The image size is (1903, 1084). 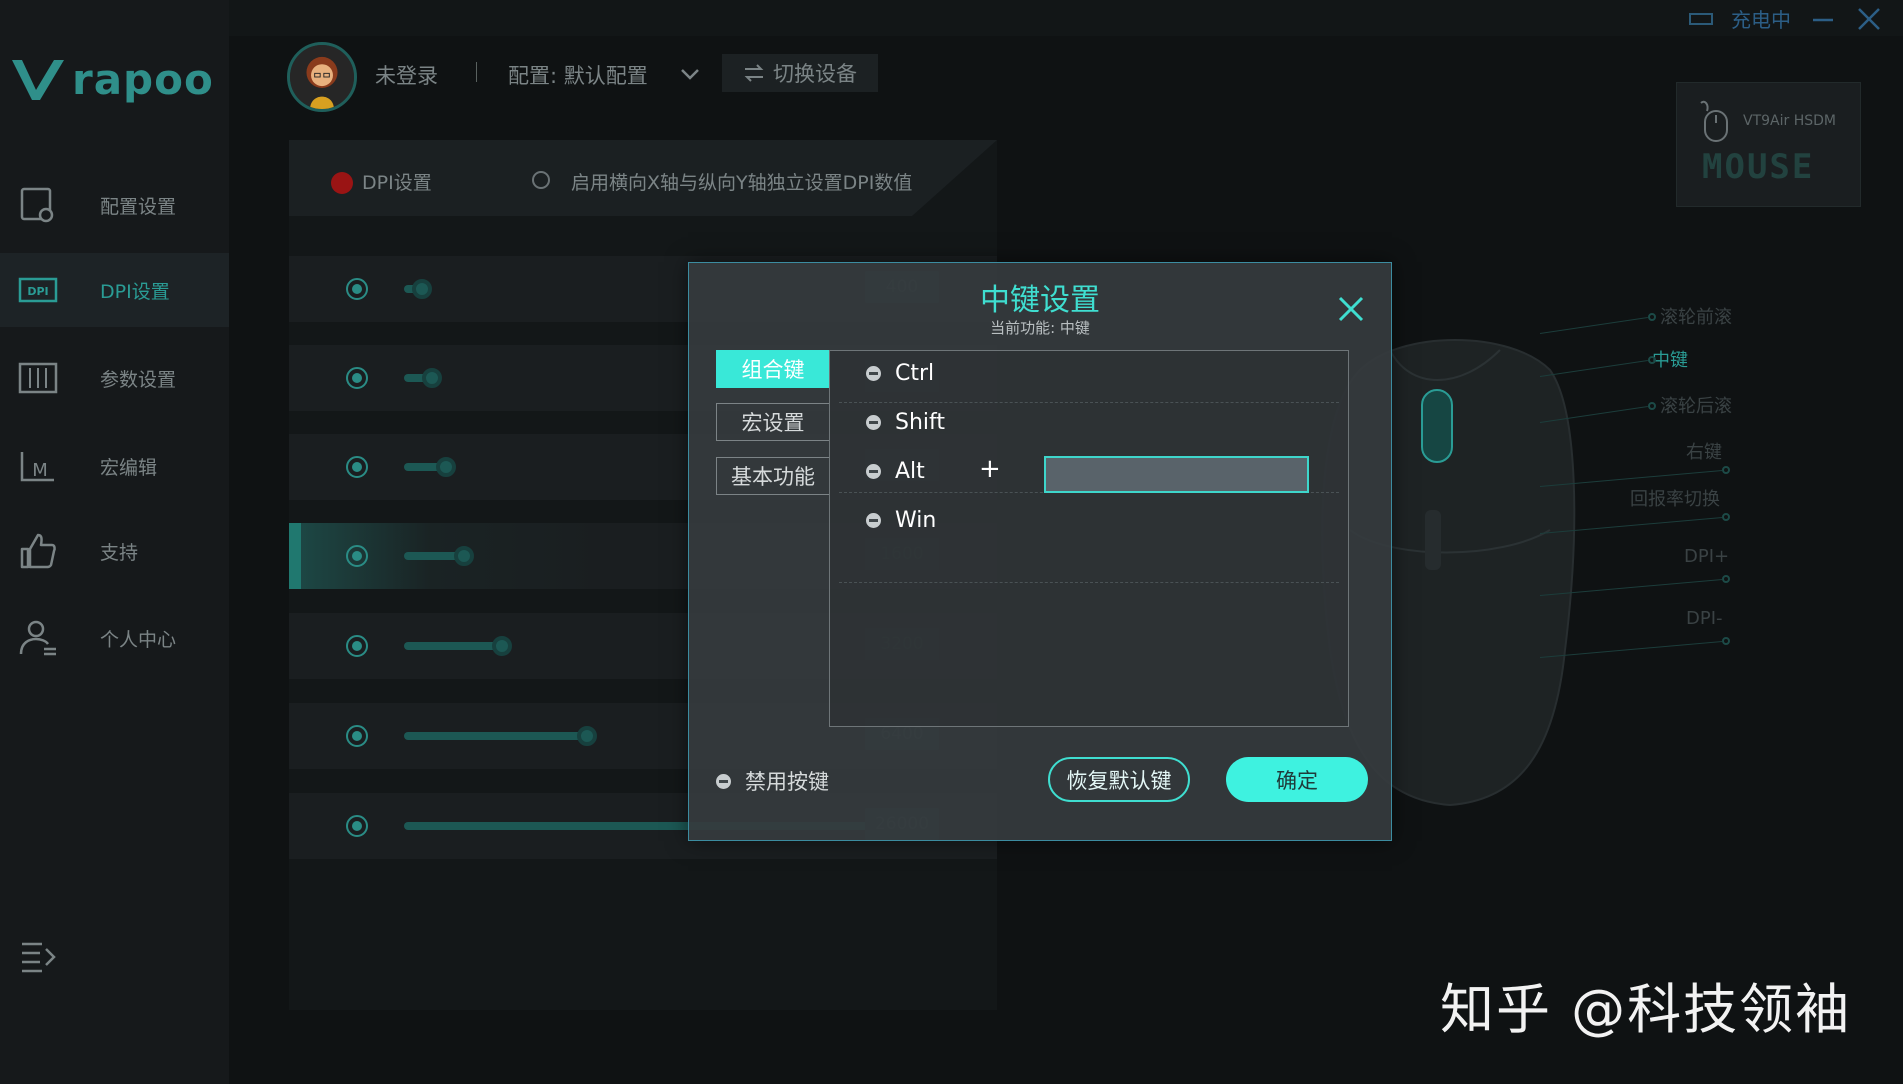 What do you see at coordinates (397, 183) in the screenshot?
I see `dpi-title: DPI设置` at bounding box center [397, 183].